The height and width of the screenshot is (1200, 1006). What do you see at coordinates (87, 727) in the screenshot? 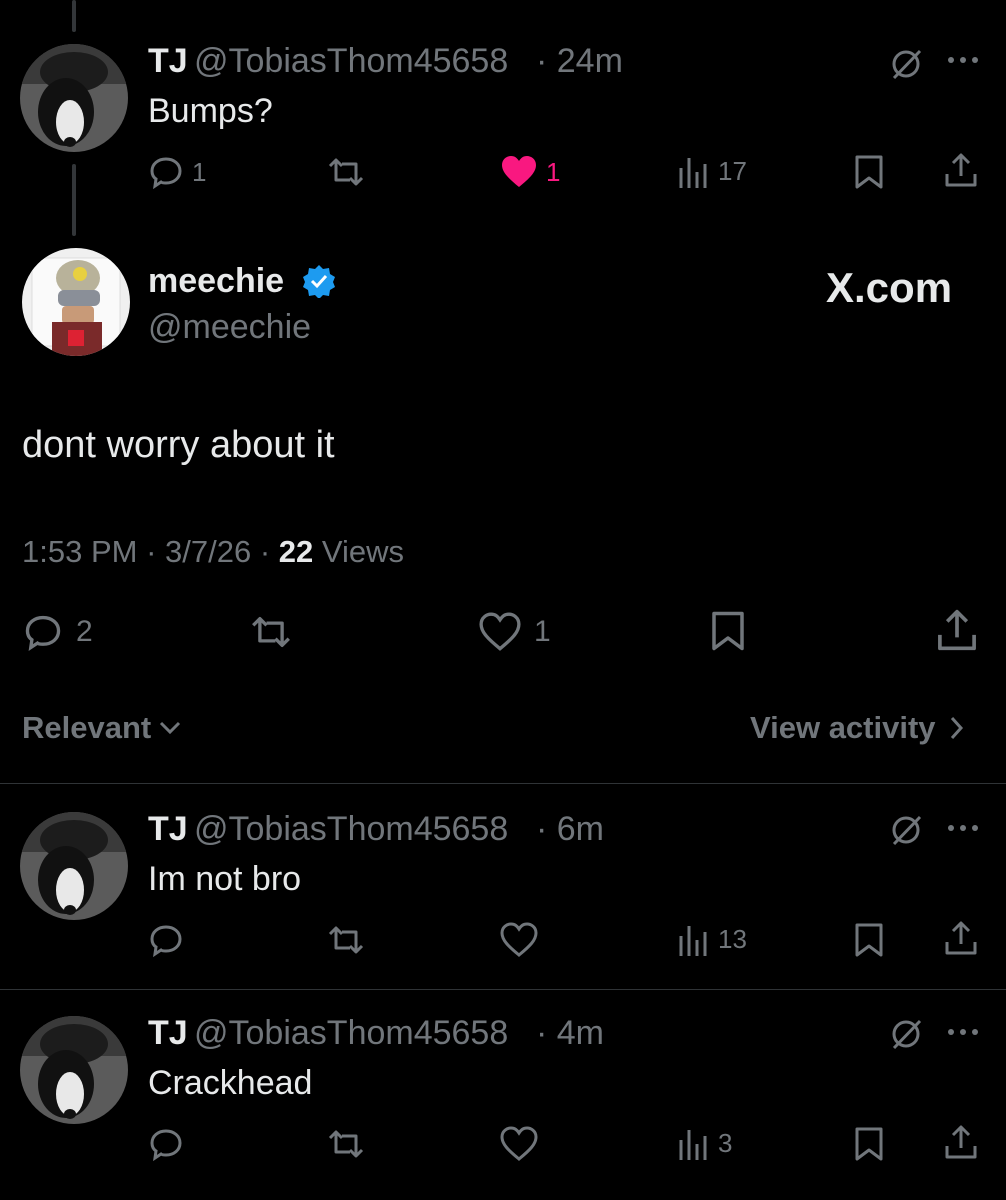
I see `sort-label: Relevant` at bounding box center [87, 727].